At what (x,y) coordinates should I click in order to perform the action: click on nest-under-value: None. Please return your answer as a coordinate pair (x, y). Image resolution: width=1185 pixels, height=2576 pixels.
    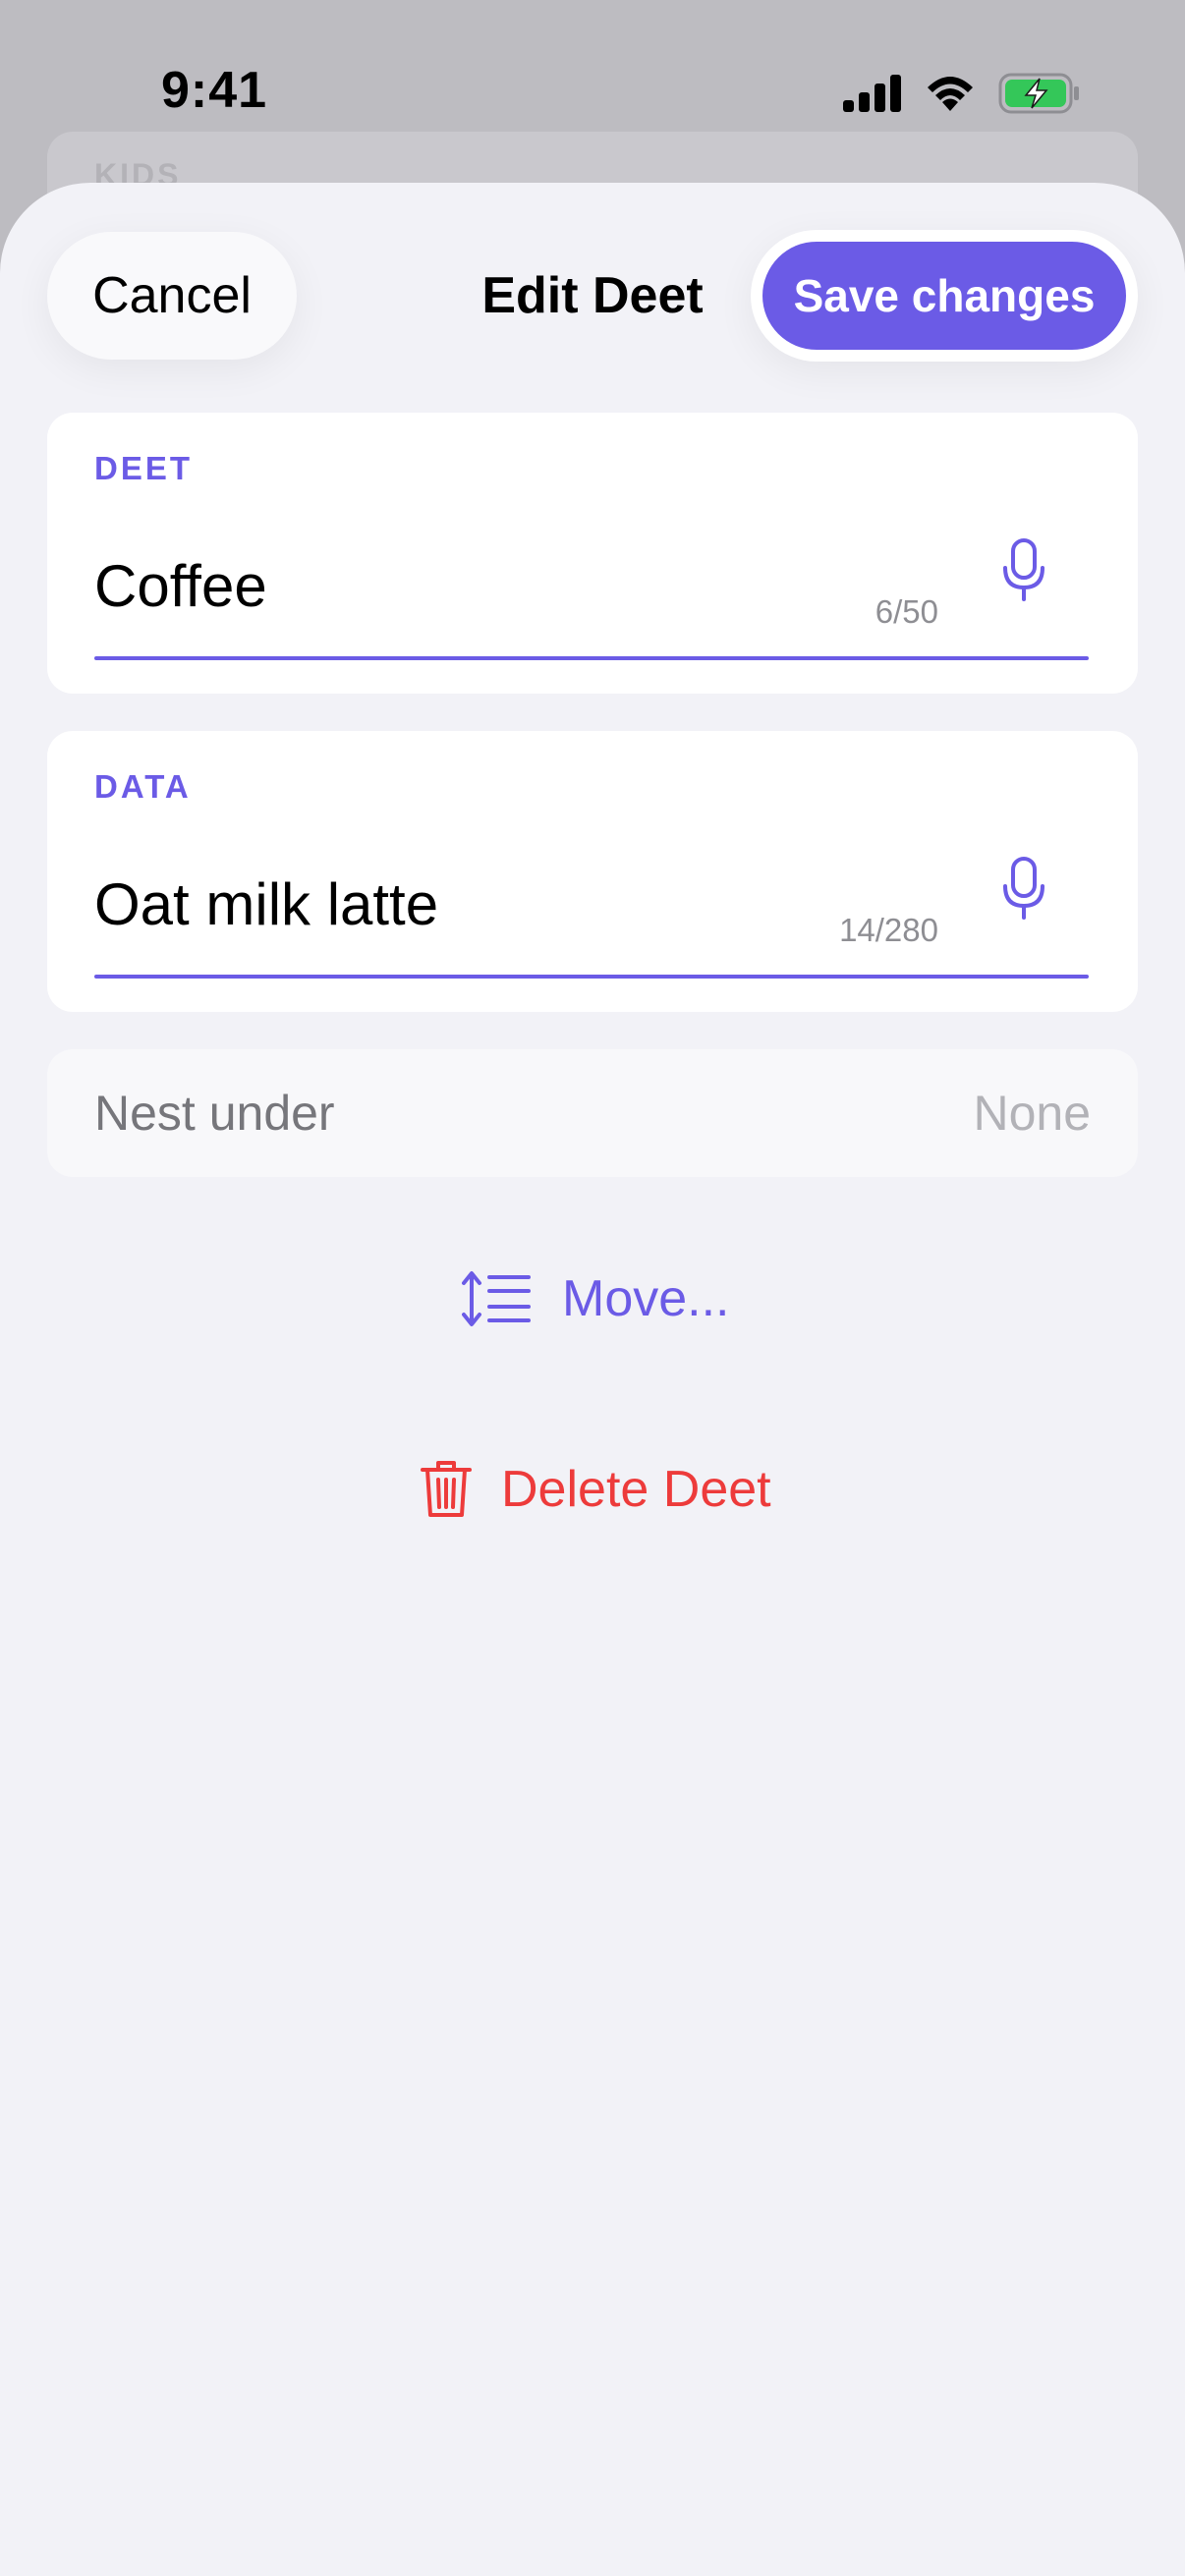
    Looking at the image, I should click on (1032, 1113).